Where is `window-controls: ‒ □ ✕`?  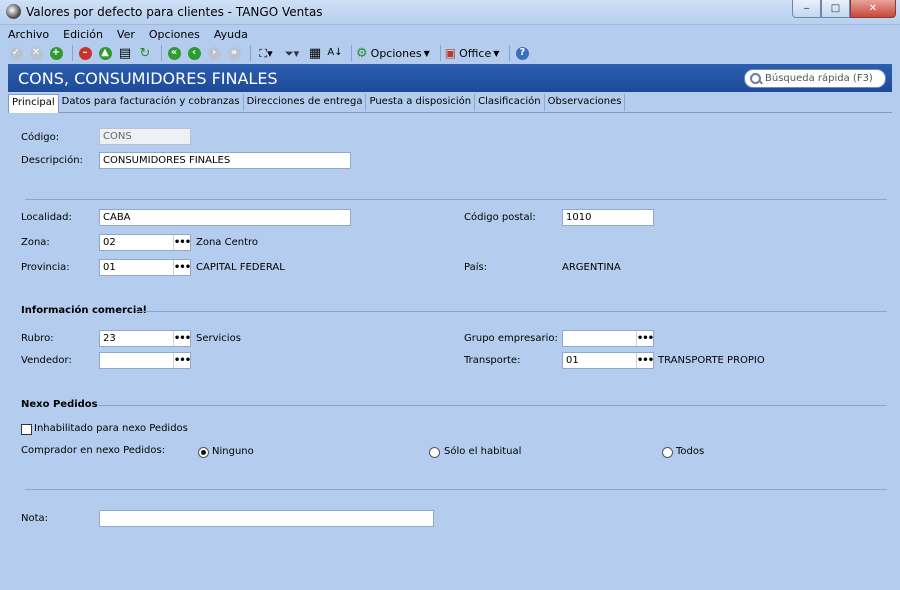
window-controls: ‒ □ ✕ is located at coordinates (844, 9).